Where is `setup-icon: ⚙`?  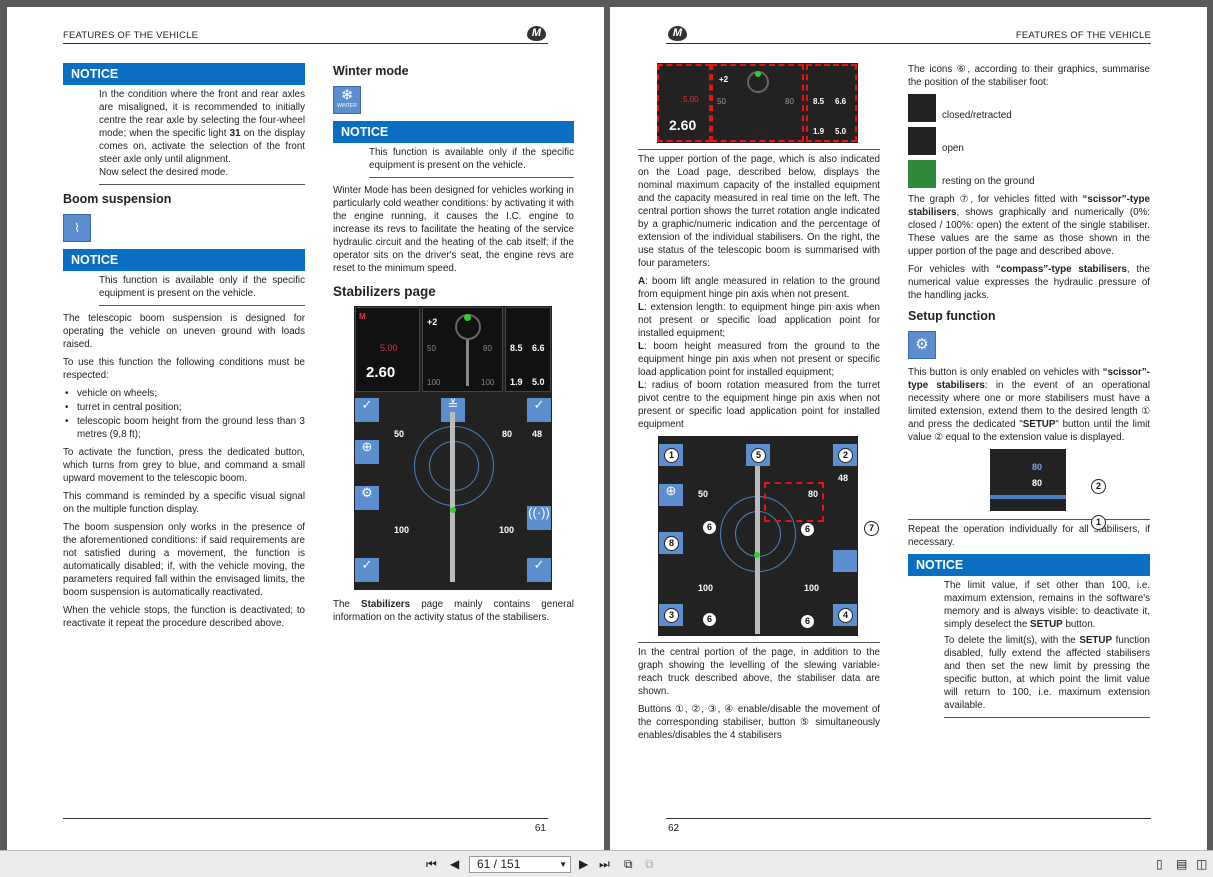 setup-icon: ⚙ is located at coordinates (922, 345).